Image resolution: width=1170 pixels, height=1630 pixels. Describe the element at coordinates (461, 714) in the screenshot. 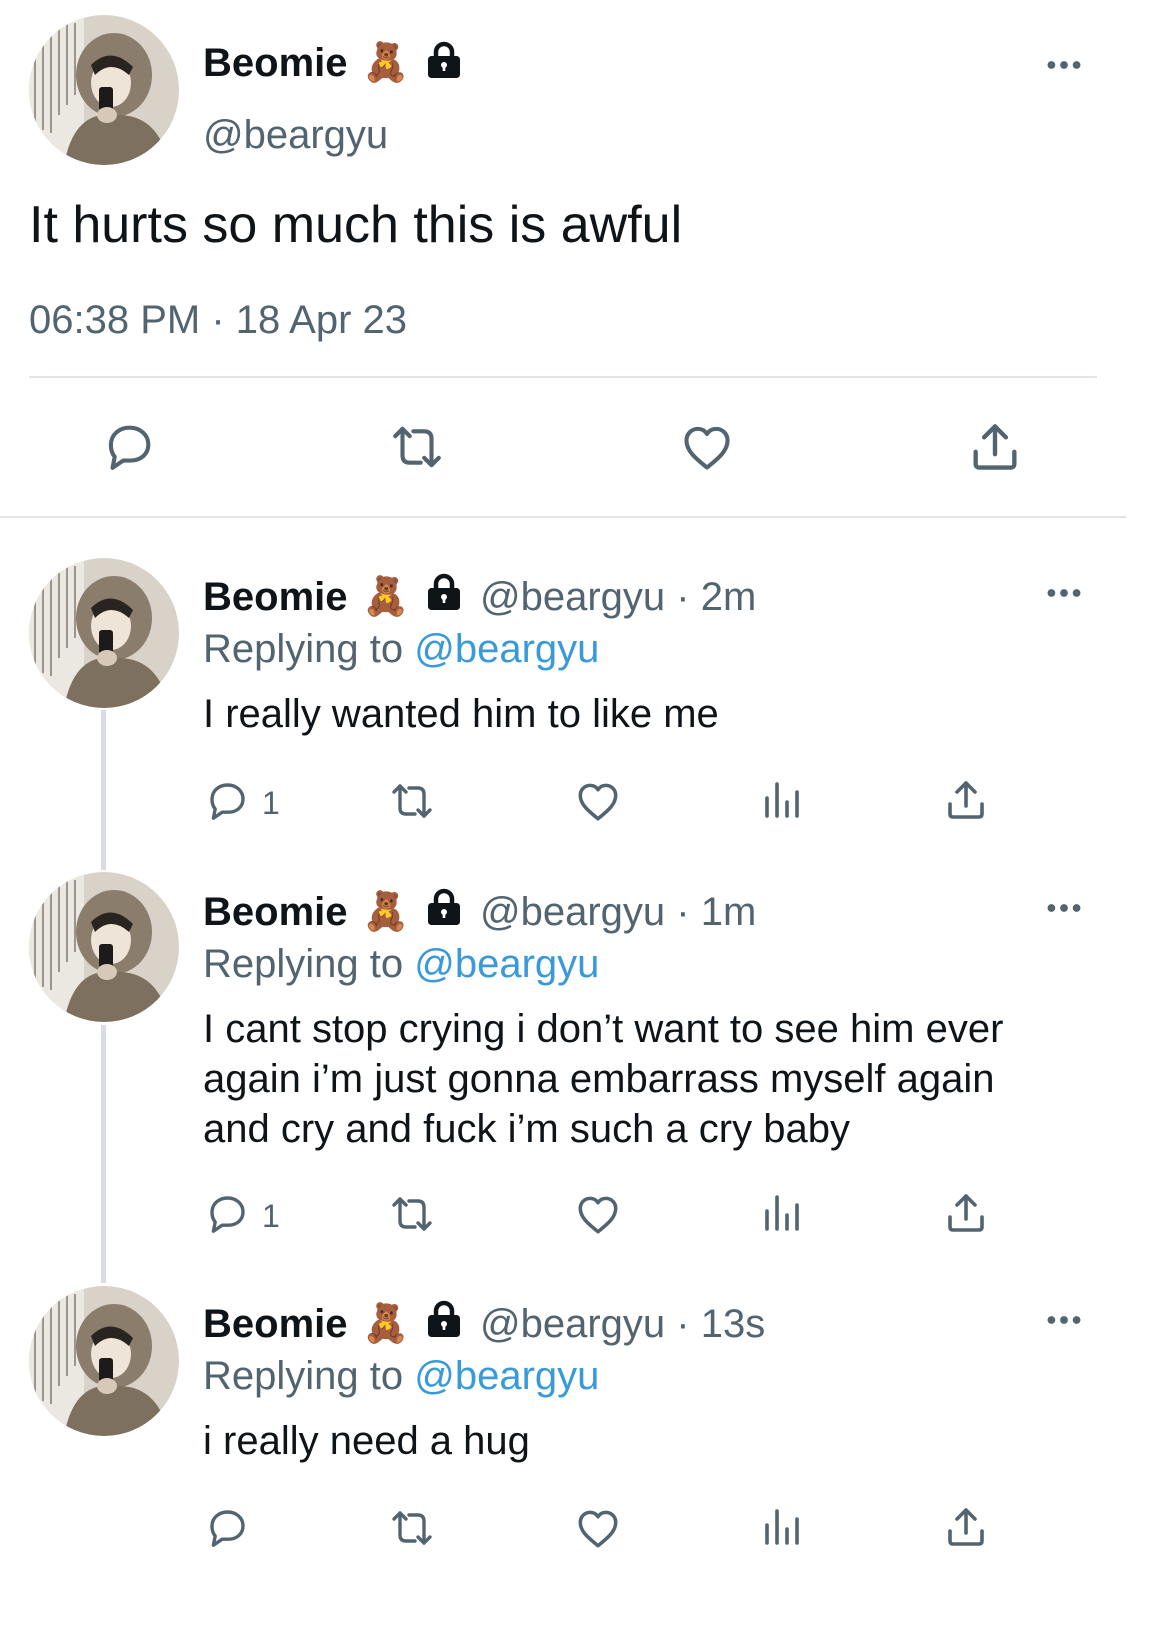

I see `reply-text: I really wanted him to like me` at that location.